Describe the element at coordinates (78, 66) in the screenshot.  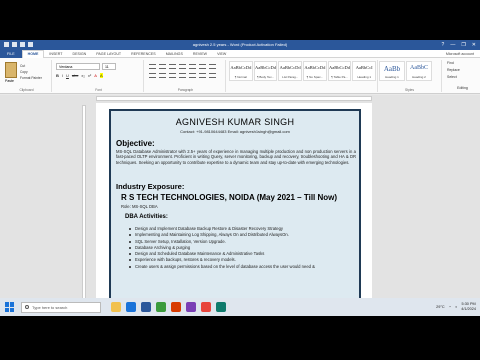
I see `font-name-select: Verdana` at that location.